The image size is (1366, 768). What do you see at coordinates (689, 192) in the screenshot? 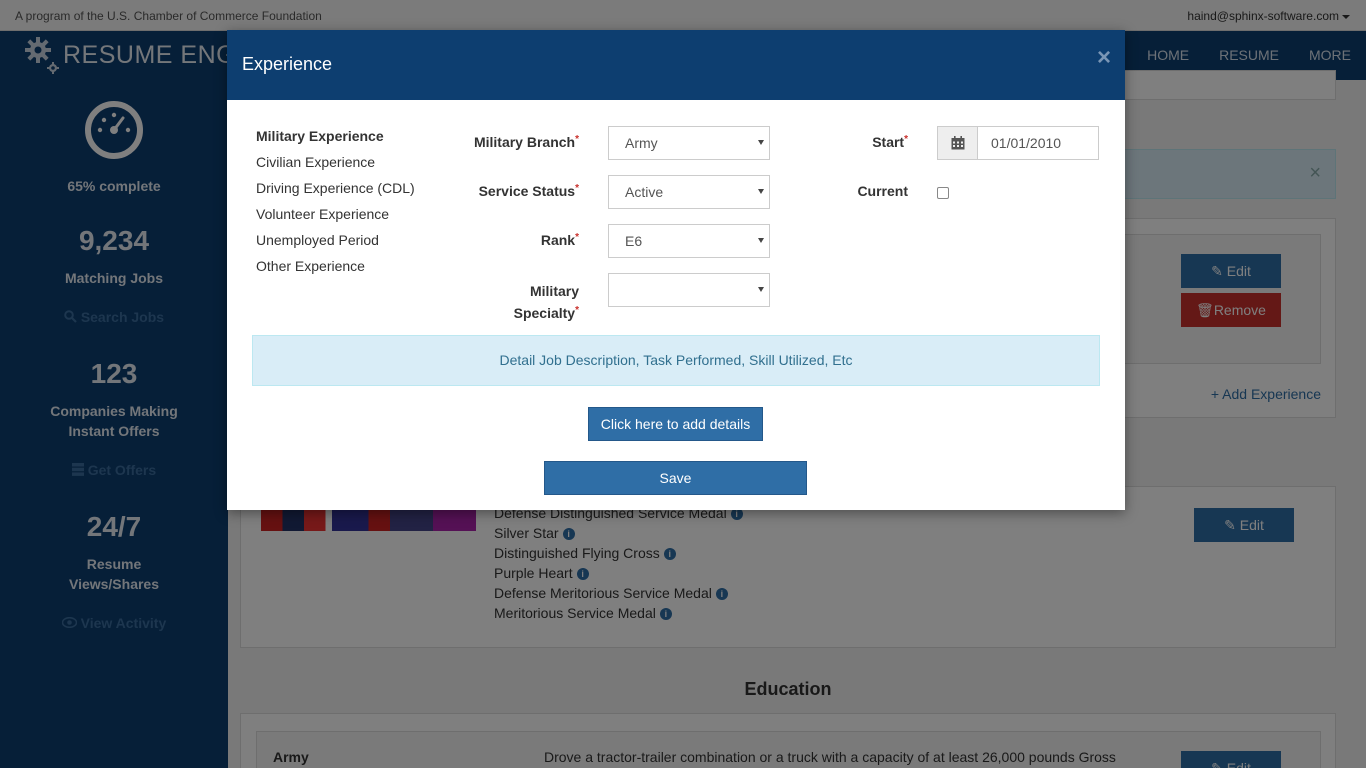
I see `service-status-select: Active` at bounding box center [689, 192].